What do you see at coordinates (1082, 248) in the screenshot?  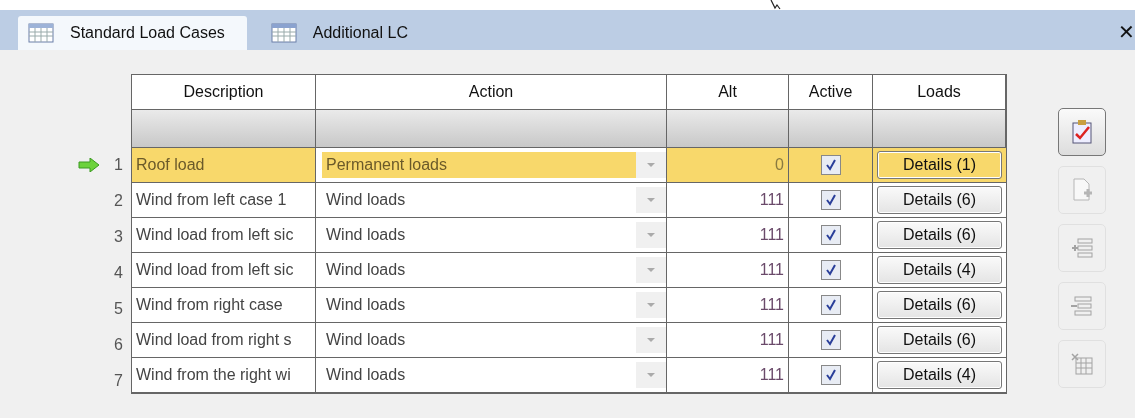 I see `insert-row-icon` at bounding box center [1082, 248].